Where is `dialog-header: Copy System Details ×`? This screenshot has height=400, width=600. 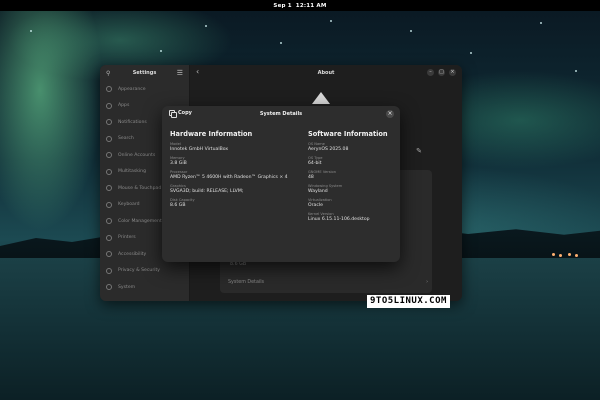
dialog-header: Copy System Details × is located at coordinates (281, 114).